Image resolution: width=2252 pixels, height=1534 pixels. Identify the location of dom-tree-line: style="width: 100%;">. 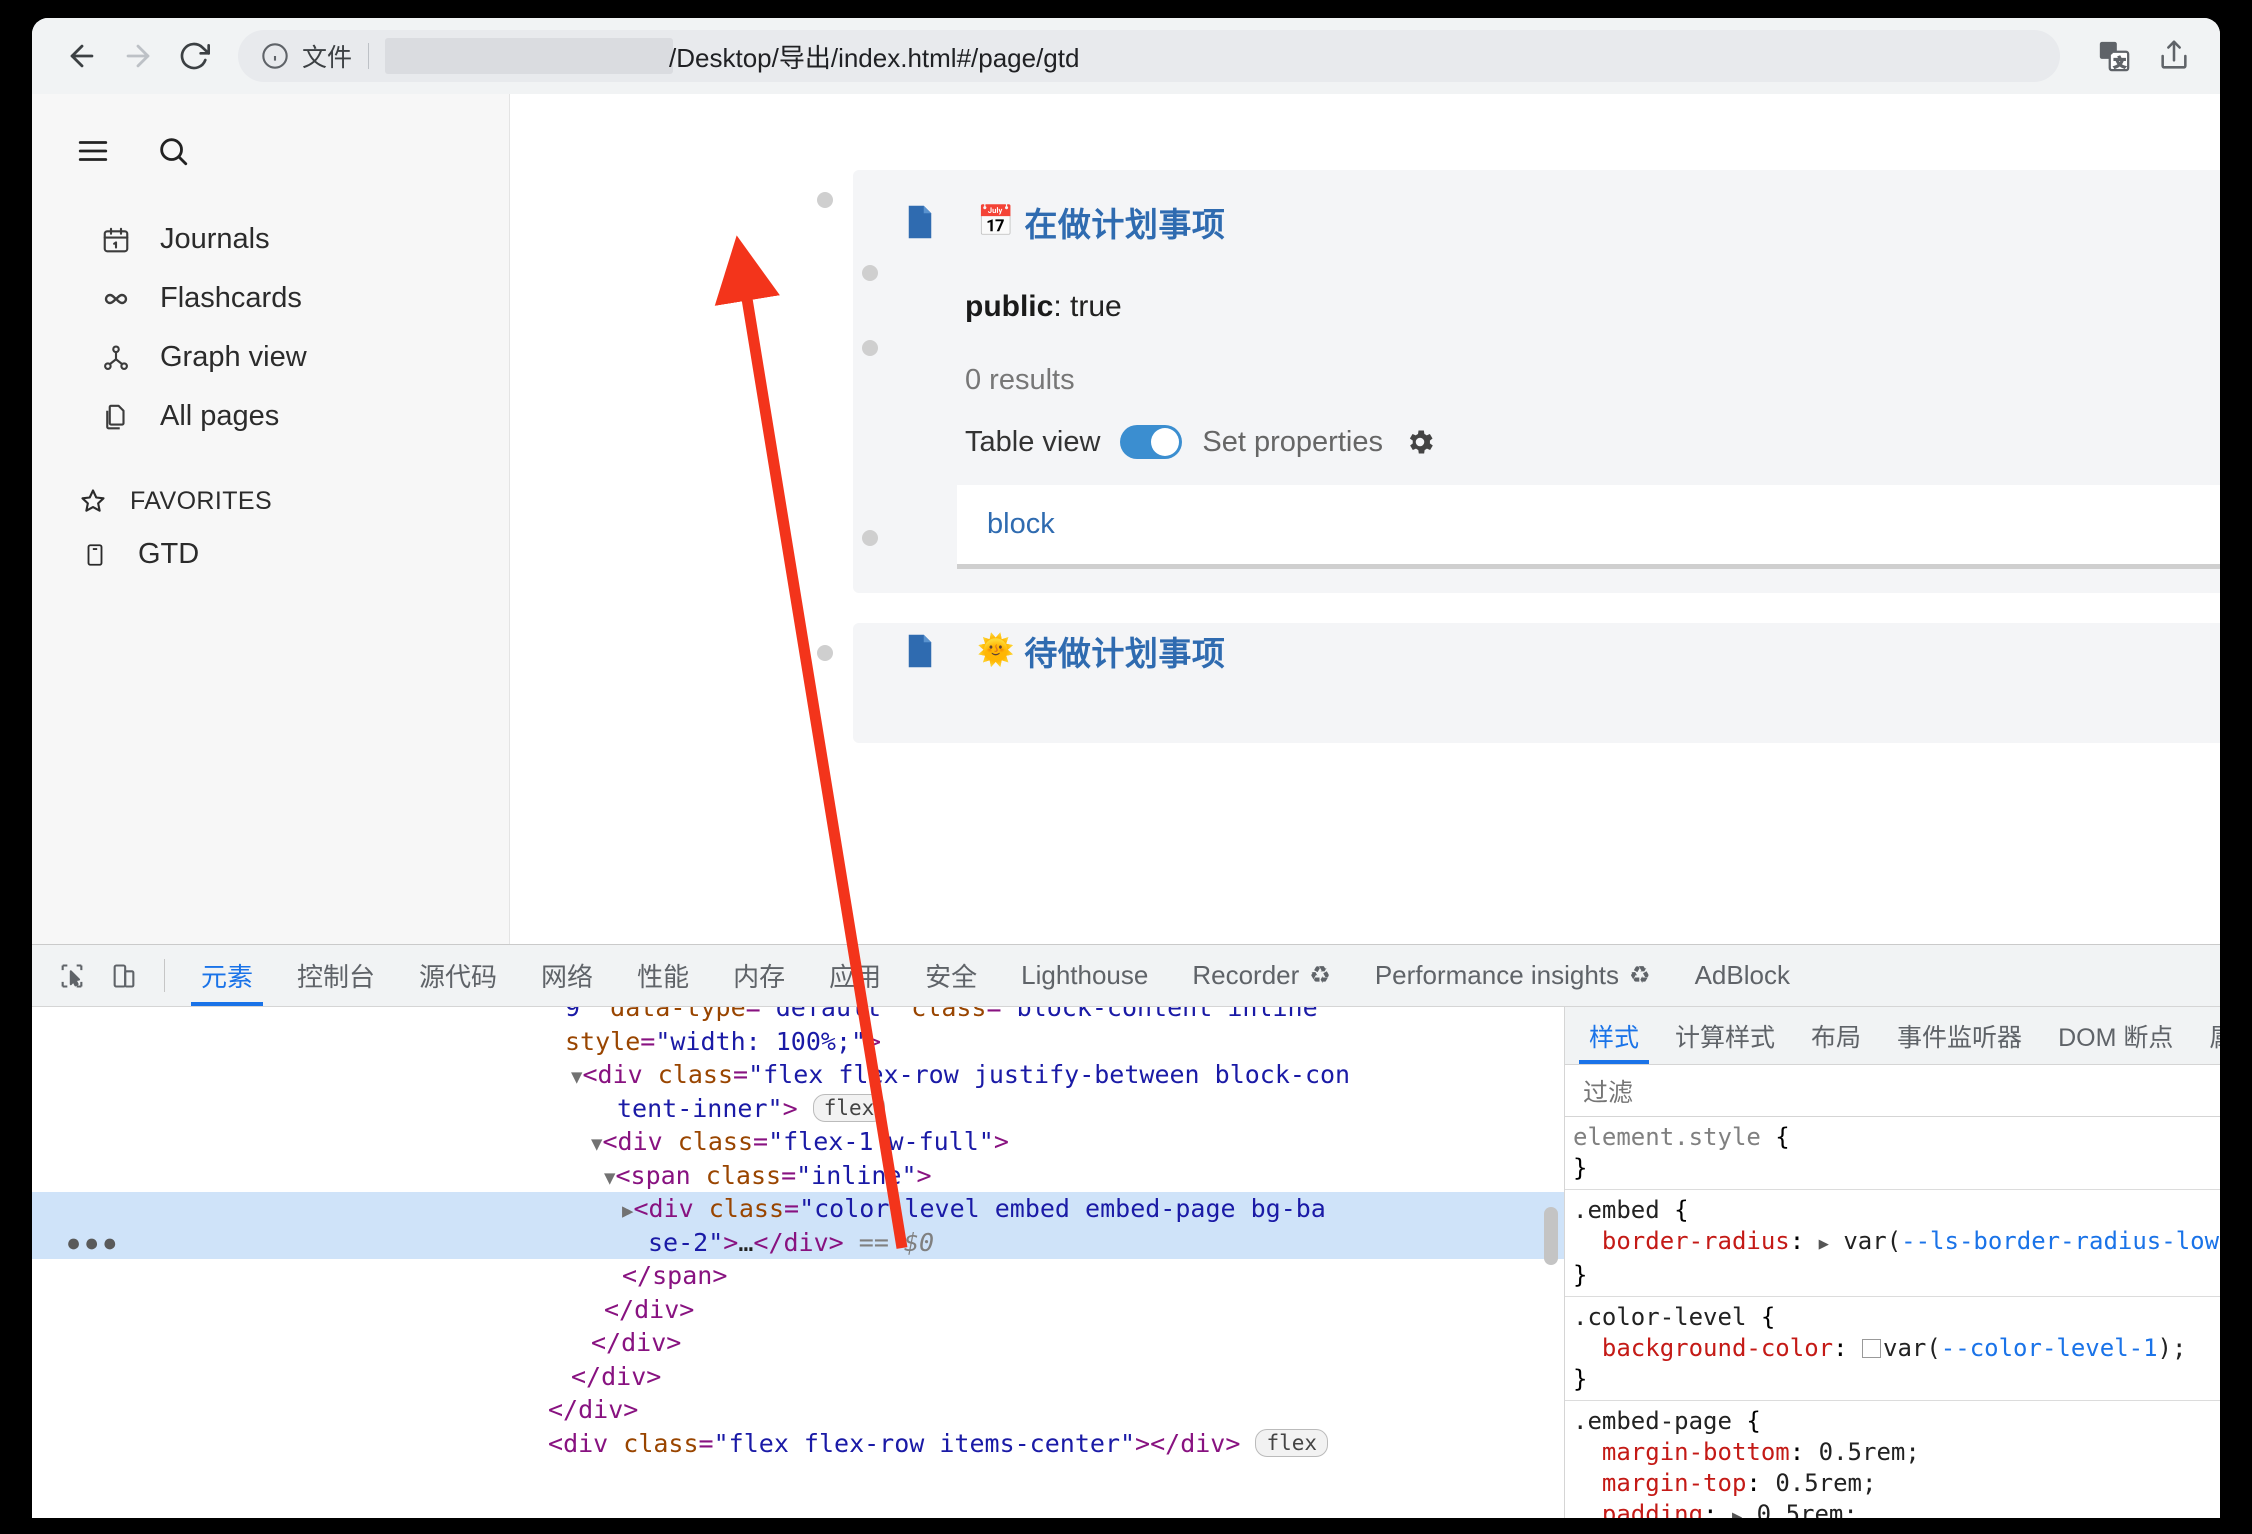
(798, 1042).